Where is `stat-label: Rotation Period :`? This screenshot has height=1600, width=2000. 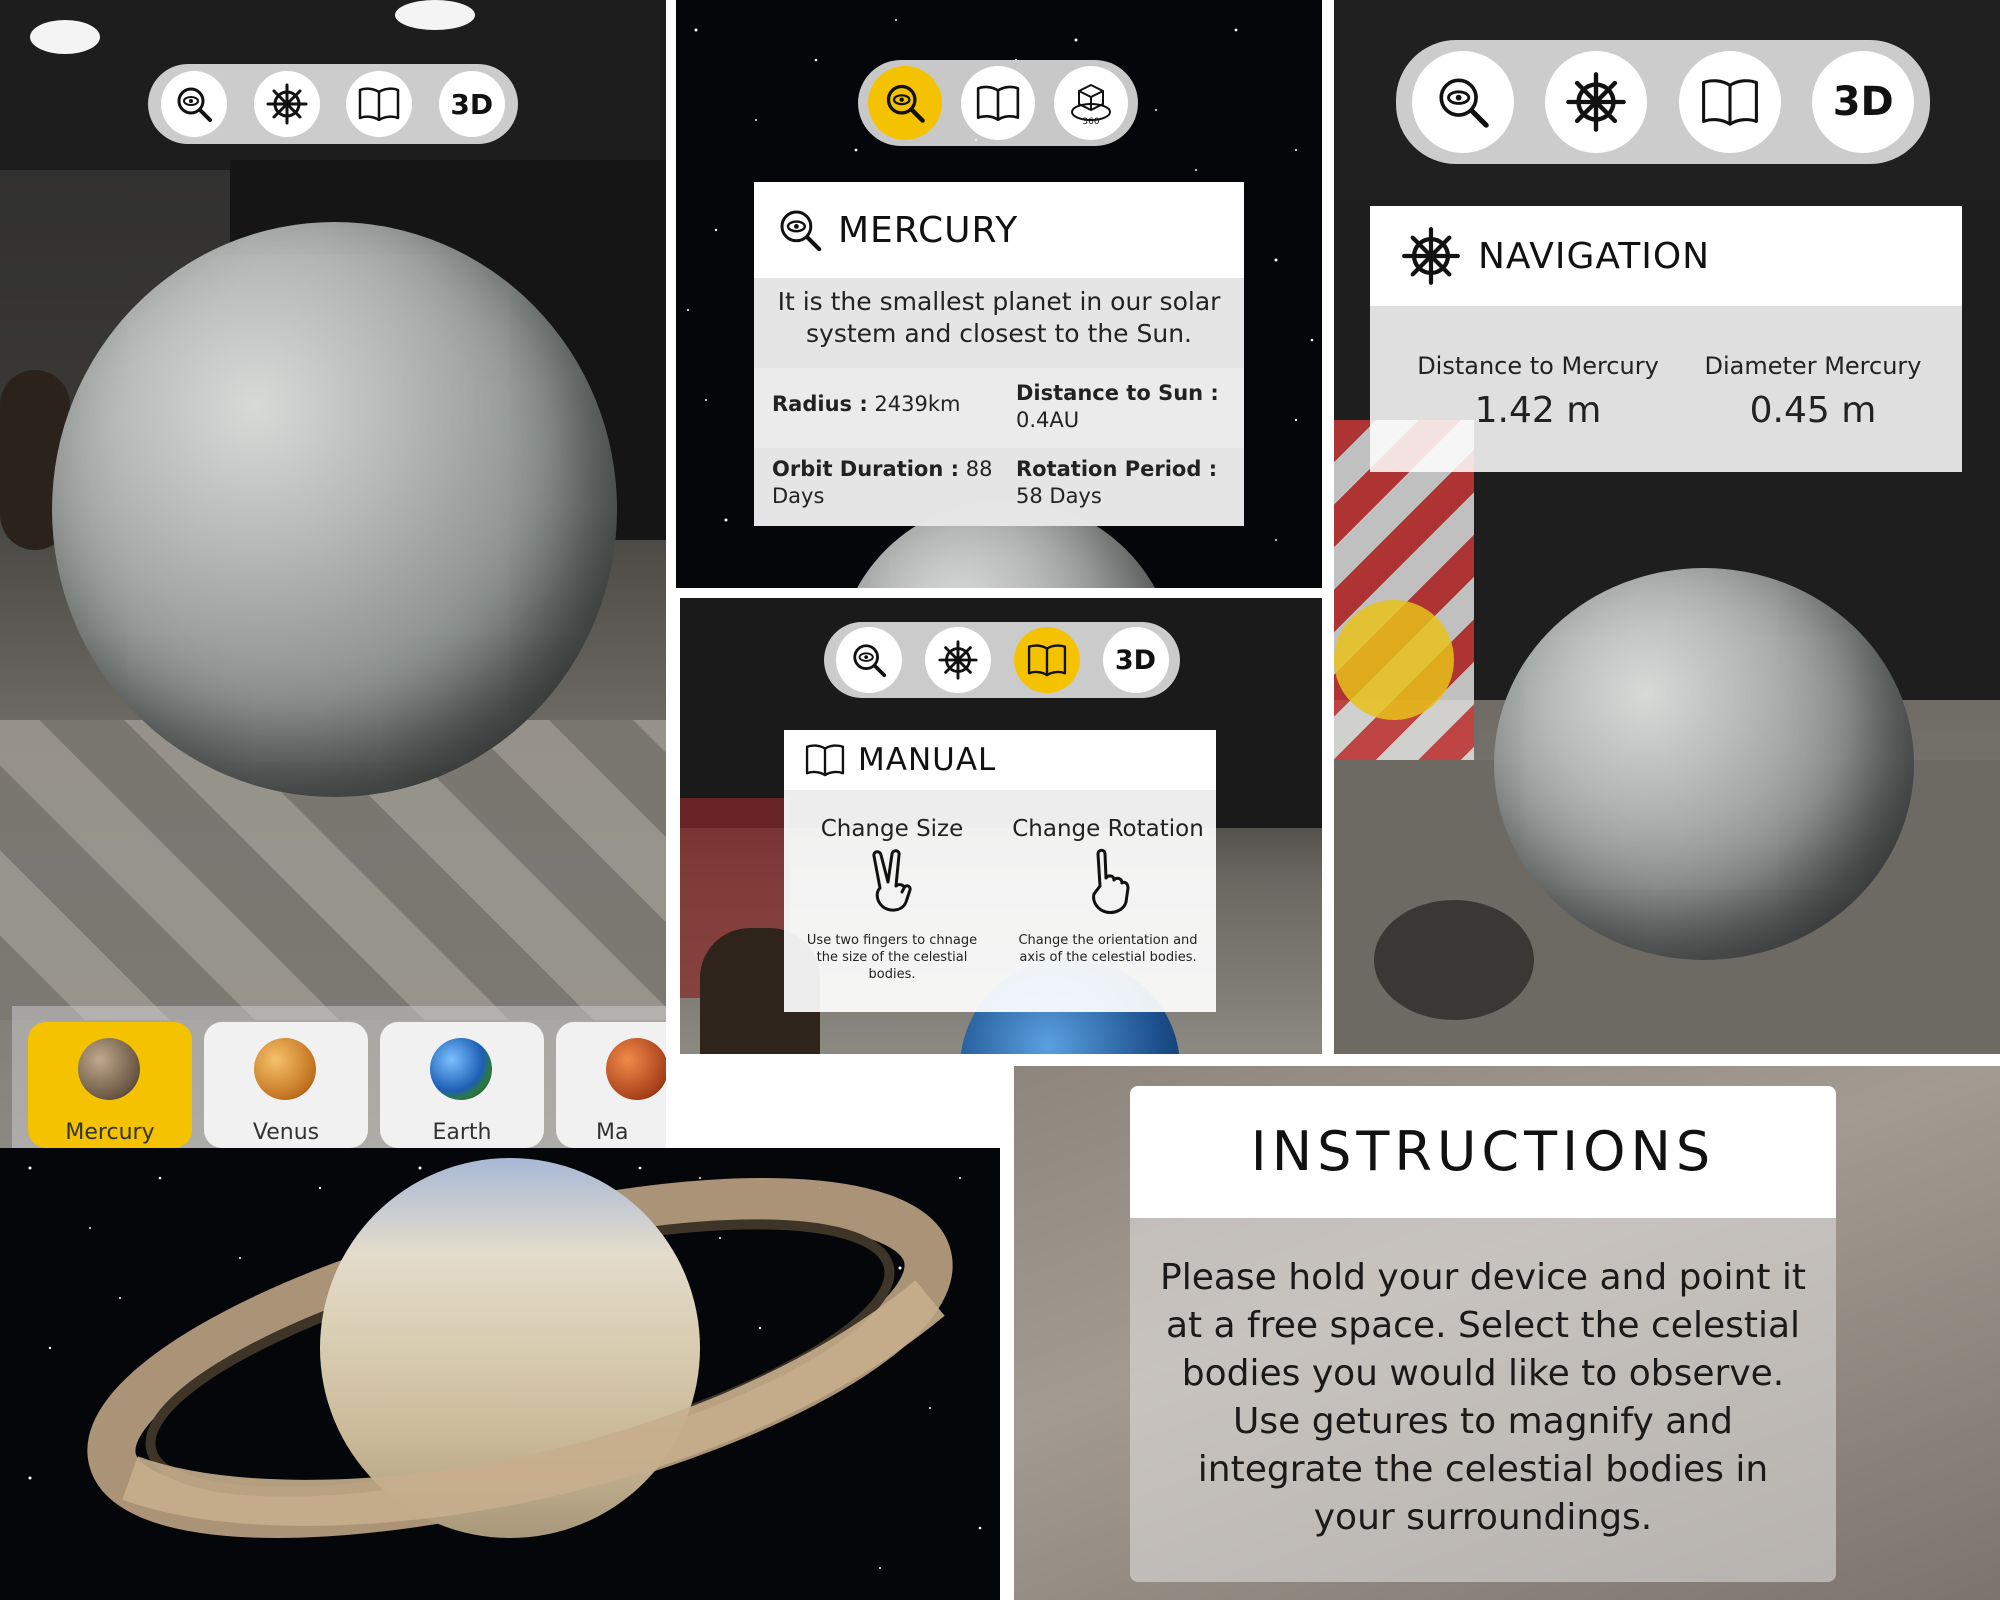
stat-label: Rotation Period : is located at coordinates (1117, 469).